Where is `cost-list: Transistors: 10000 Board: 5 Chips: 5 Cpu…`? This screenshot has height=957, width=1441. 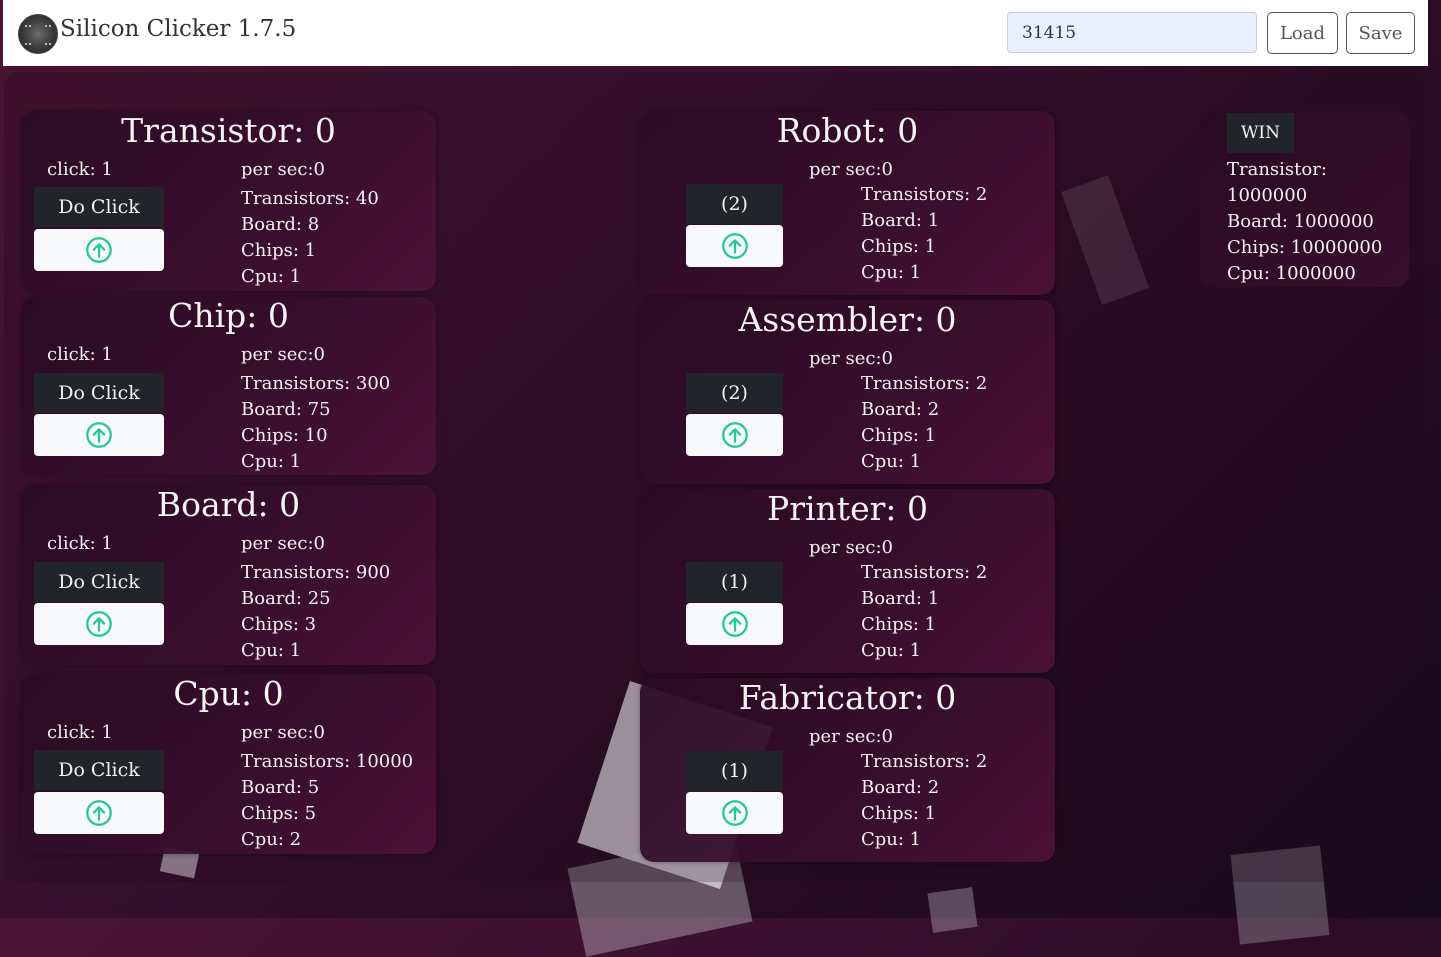
cost-list: Transistors: 10000 Board: 5 Chips: 5 Cpu… is located at coordinates (327, 801).